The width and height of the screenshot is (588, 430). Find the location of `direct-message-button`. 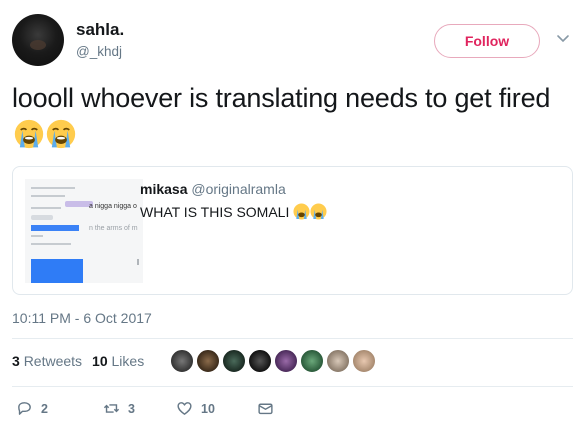

direct-message-button is located at coordinates (265, 408).